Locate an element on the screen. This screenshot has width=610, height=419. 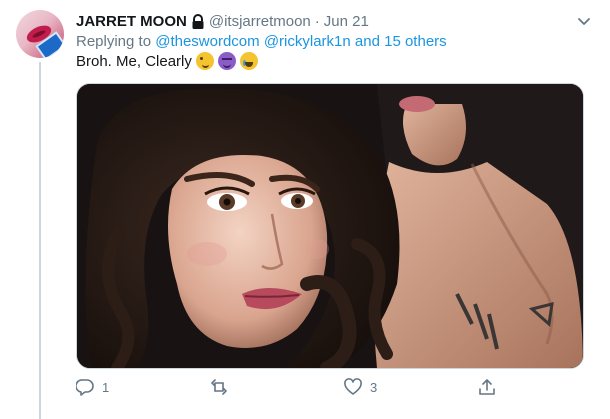
like-button: 3 is located at coordinates (360, 387).